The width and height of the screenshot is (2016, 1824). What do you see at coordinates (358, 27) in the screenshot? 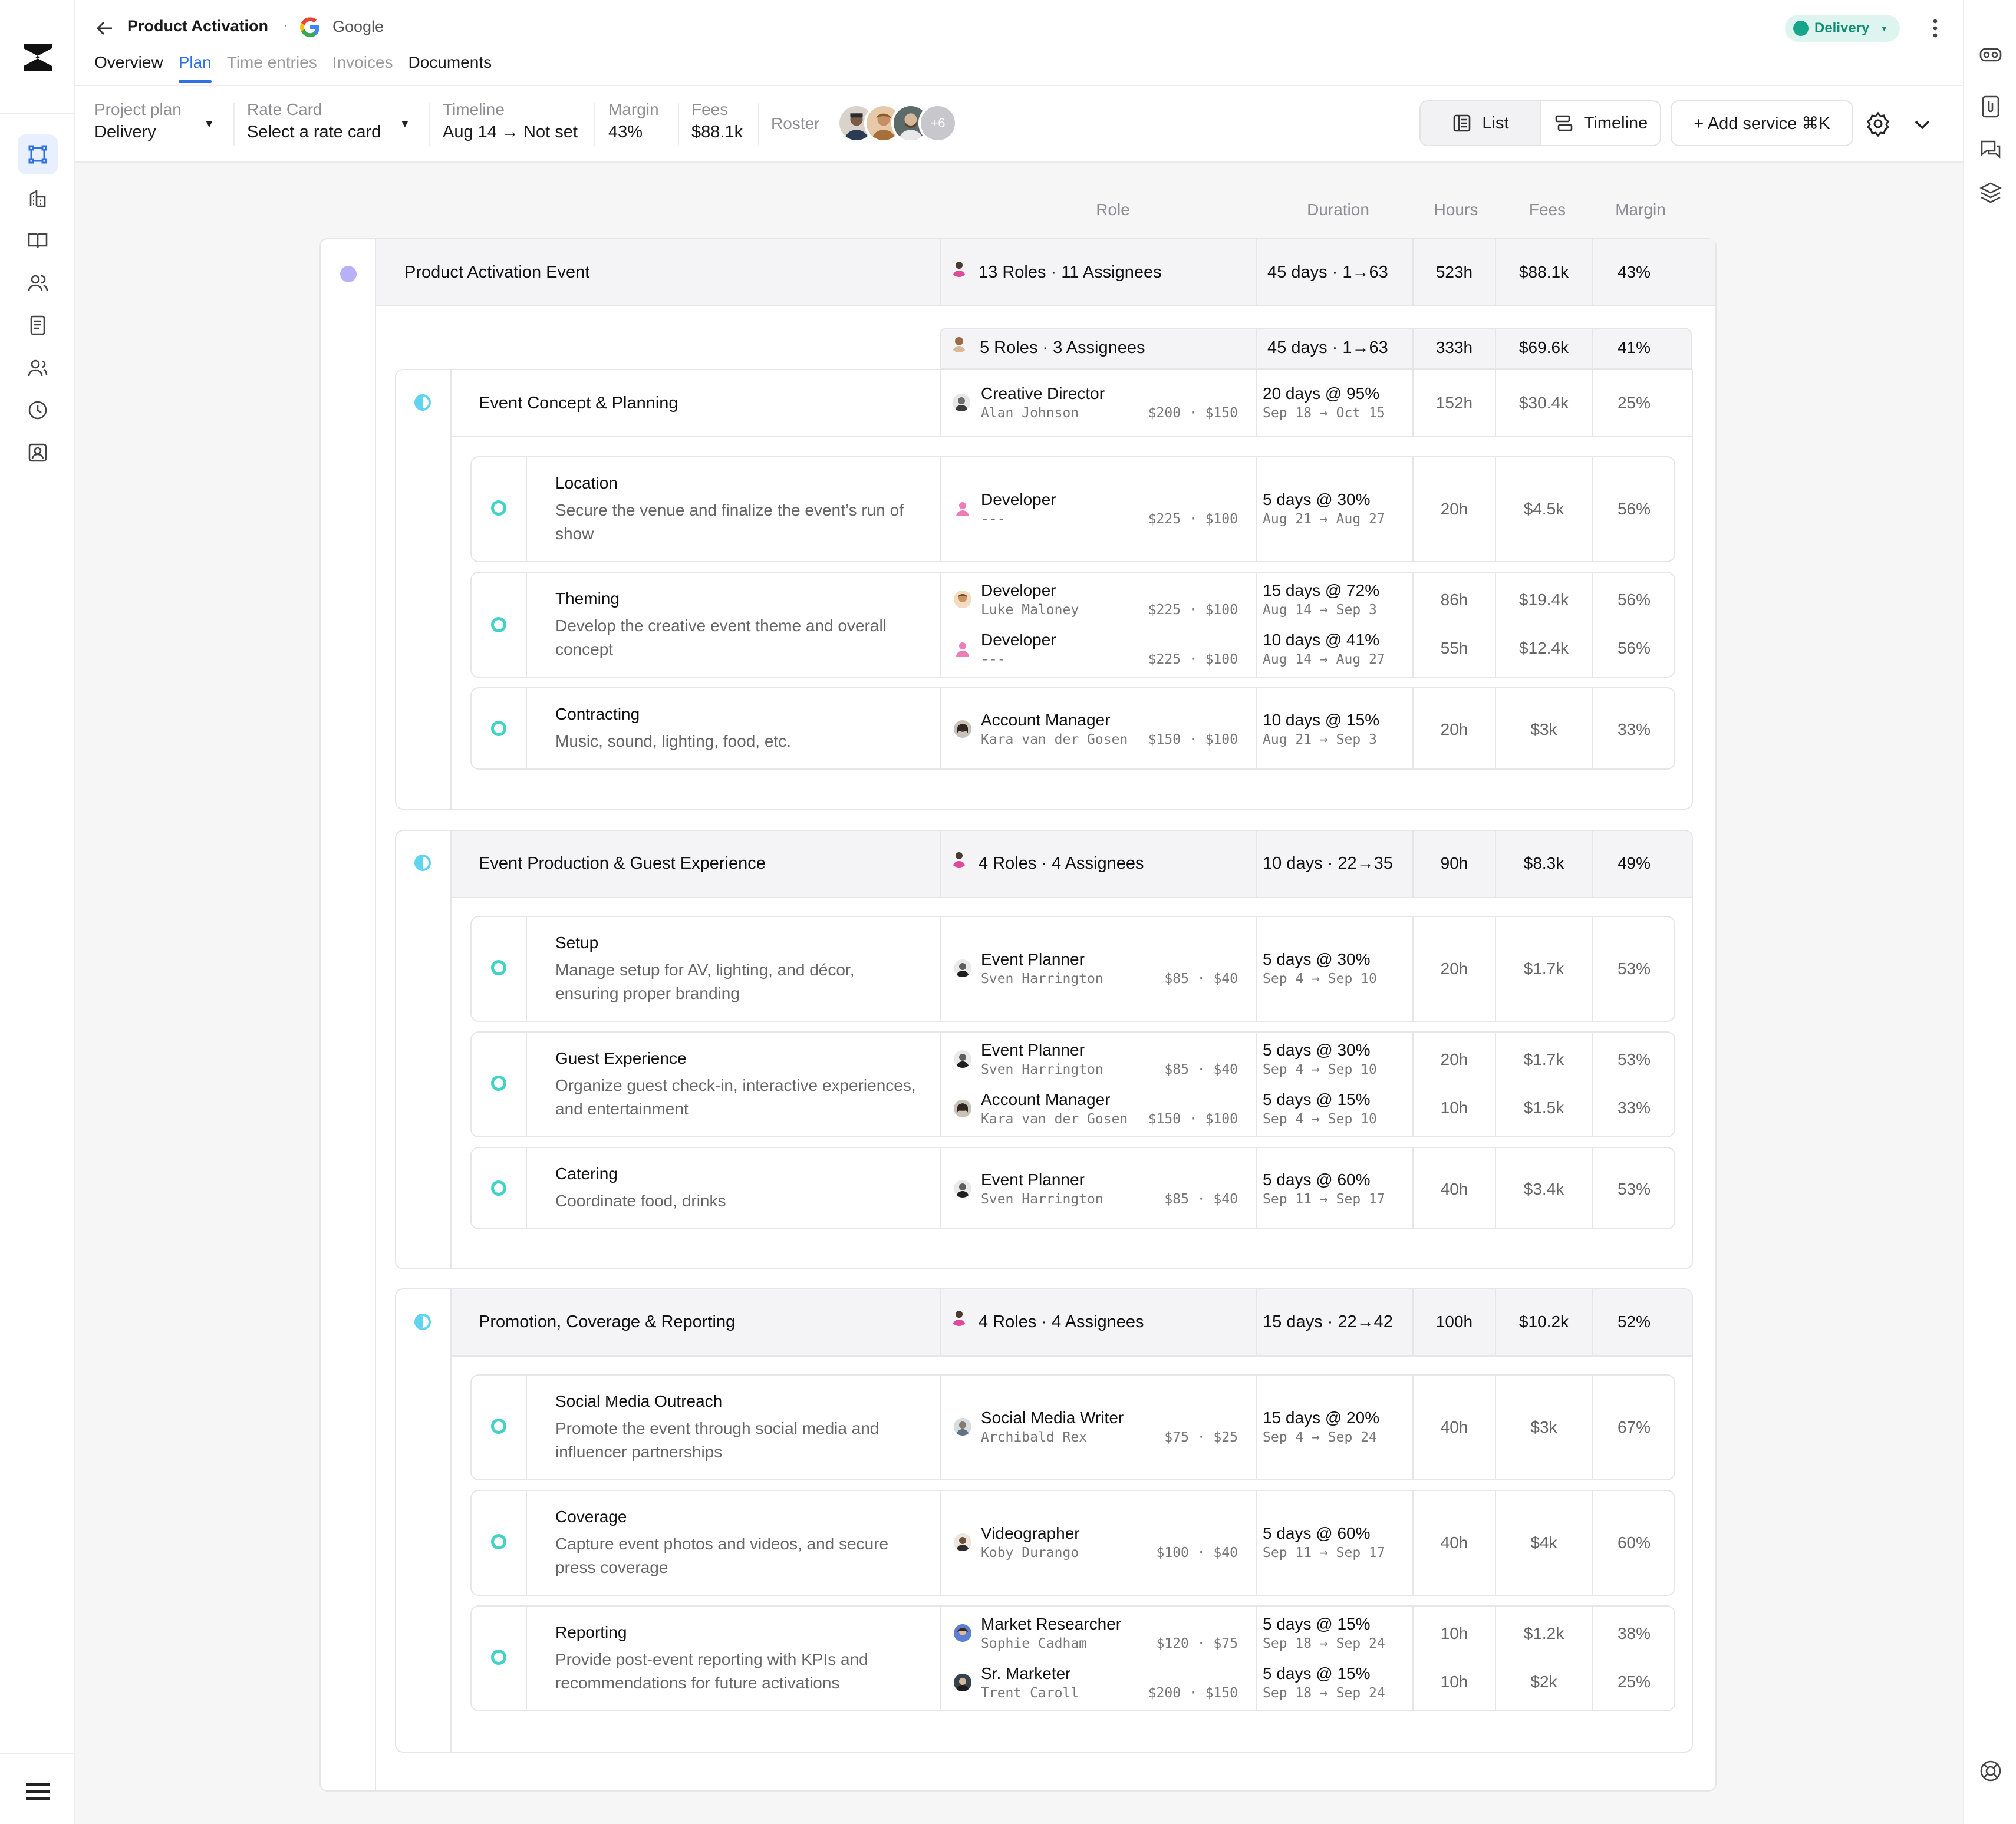
I see `client-name: Google` at bounding box center [358, 27].